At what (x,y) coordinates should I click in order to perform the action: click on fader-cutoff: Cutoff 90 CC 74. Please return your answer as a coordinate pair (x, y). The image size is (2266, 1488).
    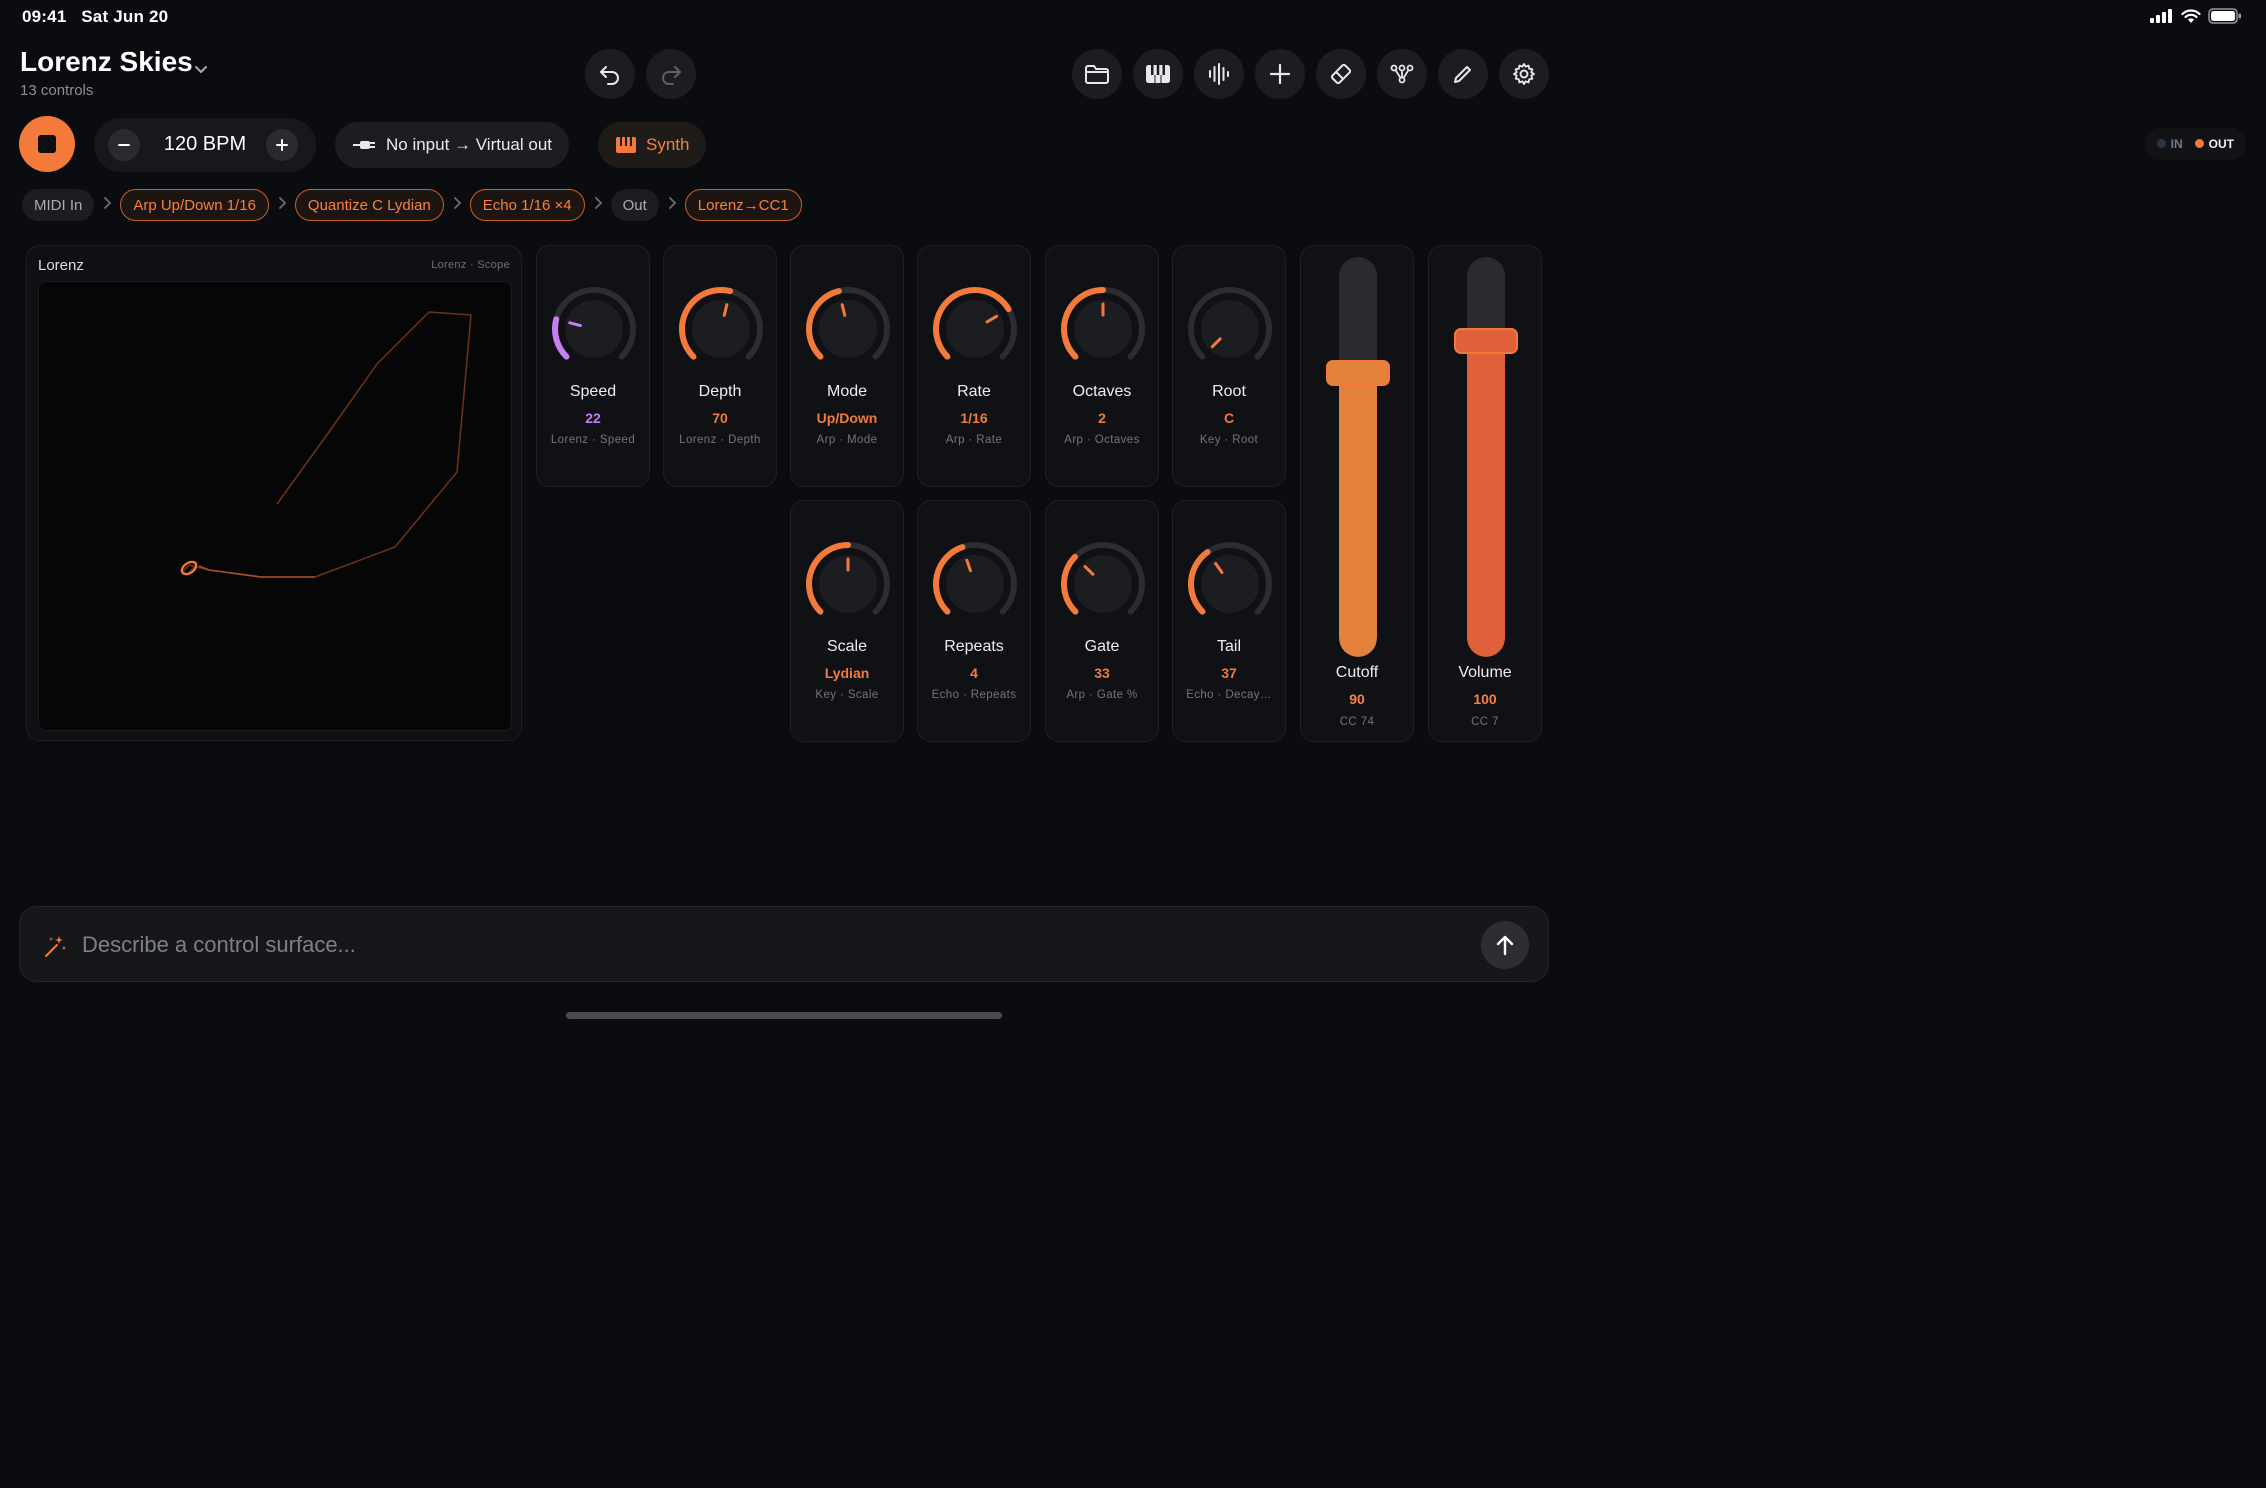
    Looking at the image, I should click on (1357, 493).